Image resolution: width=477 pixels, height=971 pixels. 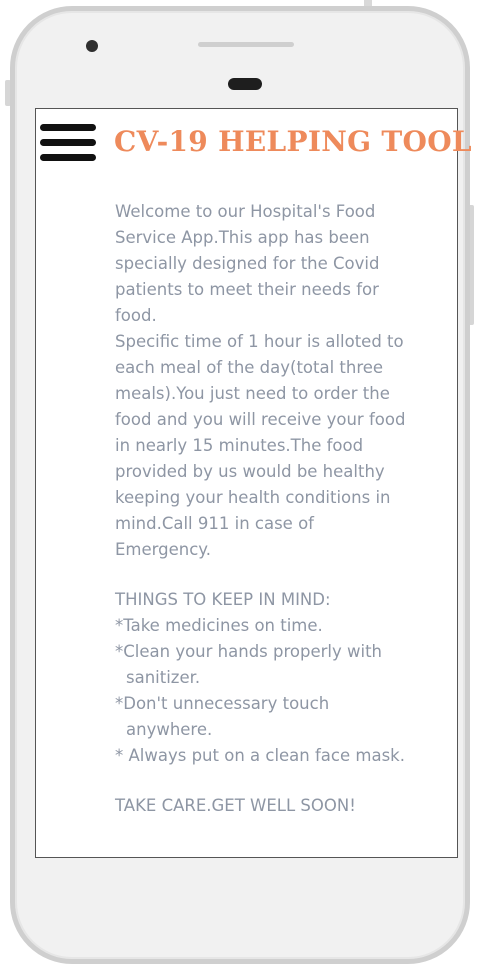 What do you see at coordinates (260, 419) in the screenshot?
I see `info-text-line: food and you will receive your food` at bounding box center [260, 419].